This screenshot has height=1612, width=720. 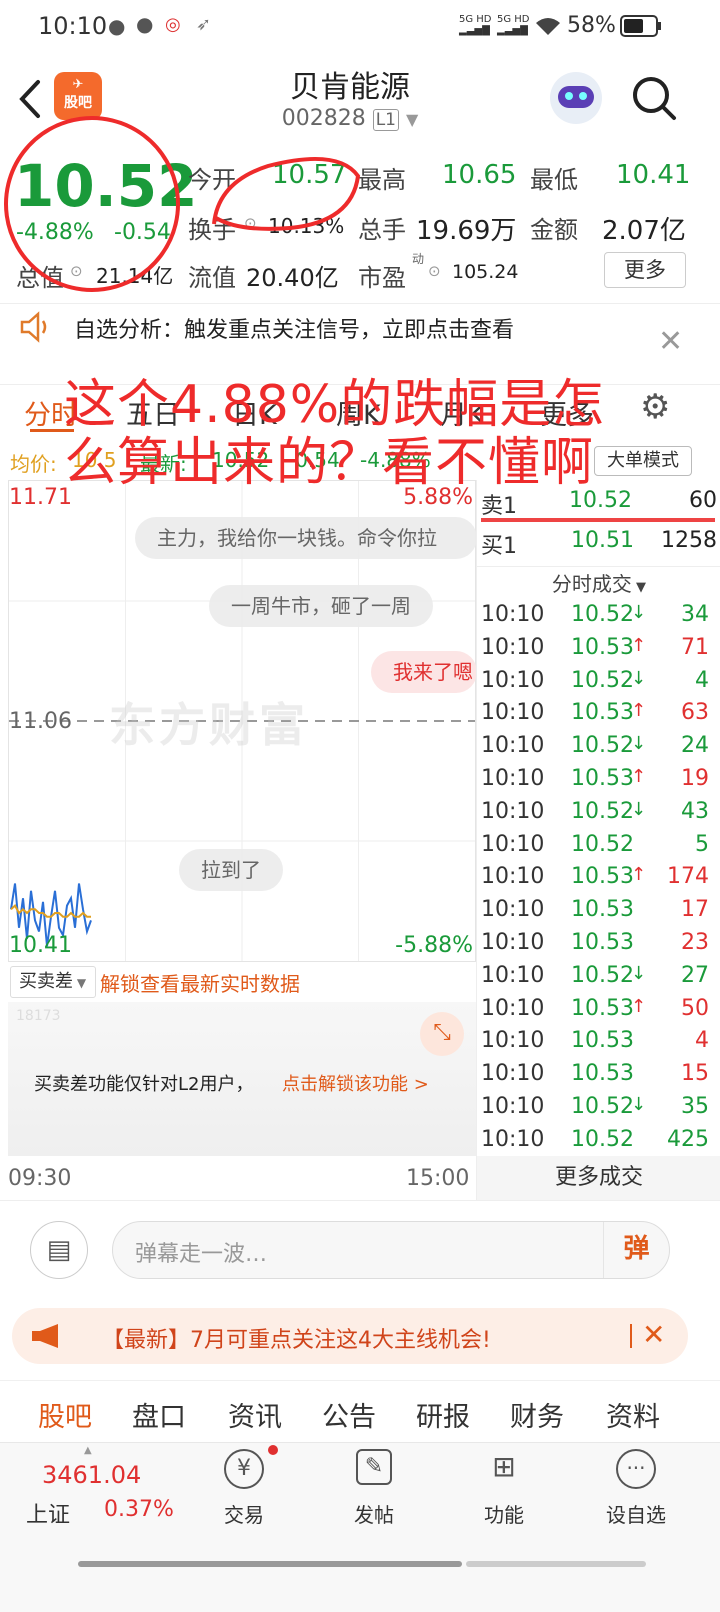 What do you see at coordinates (688, 1139) in the screenshot?
I see `tick-volume: 425` at bounding box center [688, 1139].